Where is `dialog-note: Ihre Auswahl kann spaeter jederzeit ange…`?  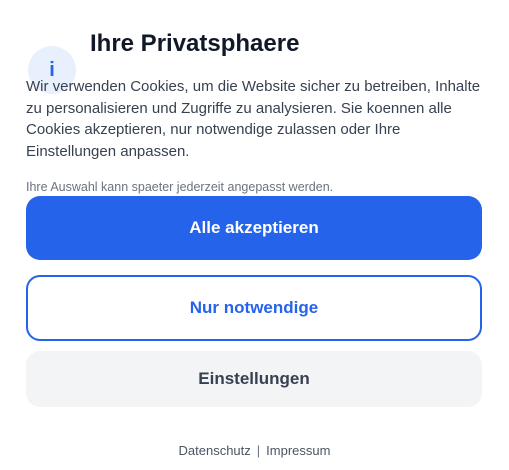 dialog-note: Ihre Auswahl kann spaeter jederzeit ange… is located at coordinates (180, 187).